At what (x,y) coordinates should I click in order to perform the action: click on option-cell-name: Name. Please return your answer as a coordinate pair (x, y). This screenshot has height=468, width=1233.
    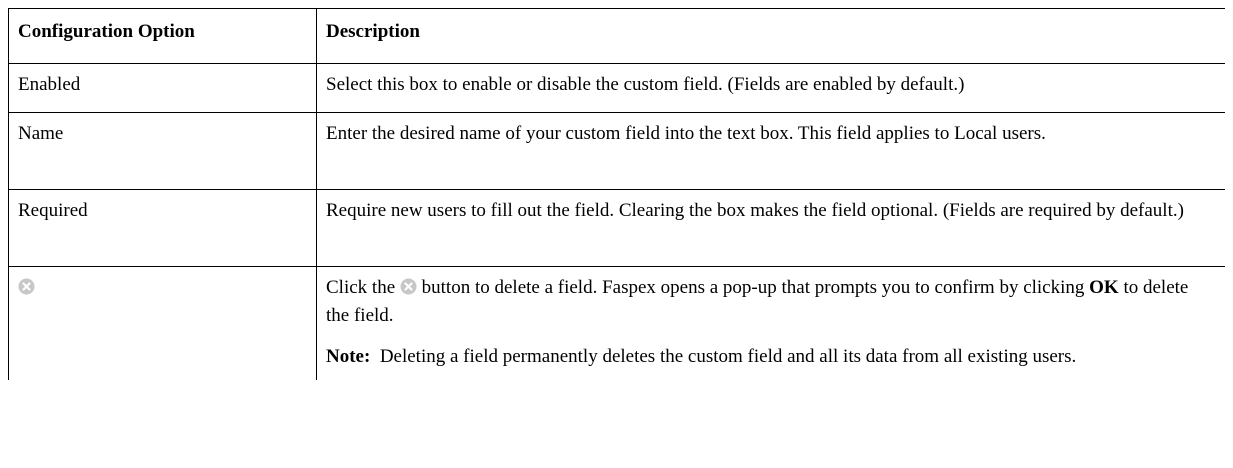
    Looking at the image, I should click on (162, 151).